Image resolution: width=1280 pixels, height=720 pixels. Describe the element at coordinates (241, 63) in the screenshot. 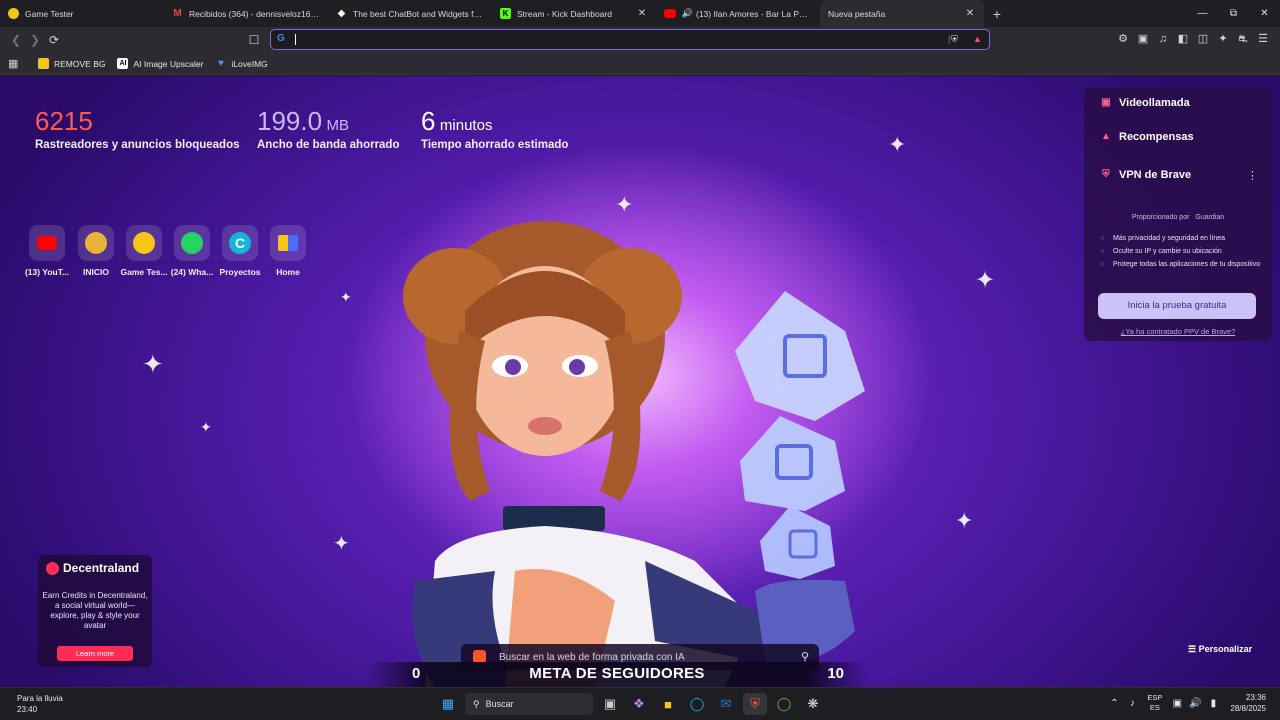

I see `bookmark-iloveimg: ♥ iLoveIMG` at that location.